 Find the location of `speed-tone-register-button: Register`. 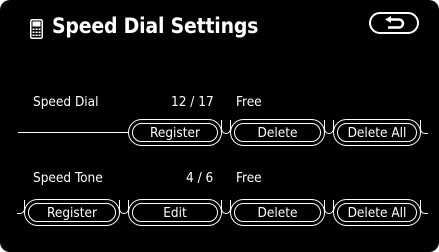

speed-tone-register-button: Register is located at coordinates (72, 212).